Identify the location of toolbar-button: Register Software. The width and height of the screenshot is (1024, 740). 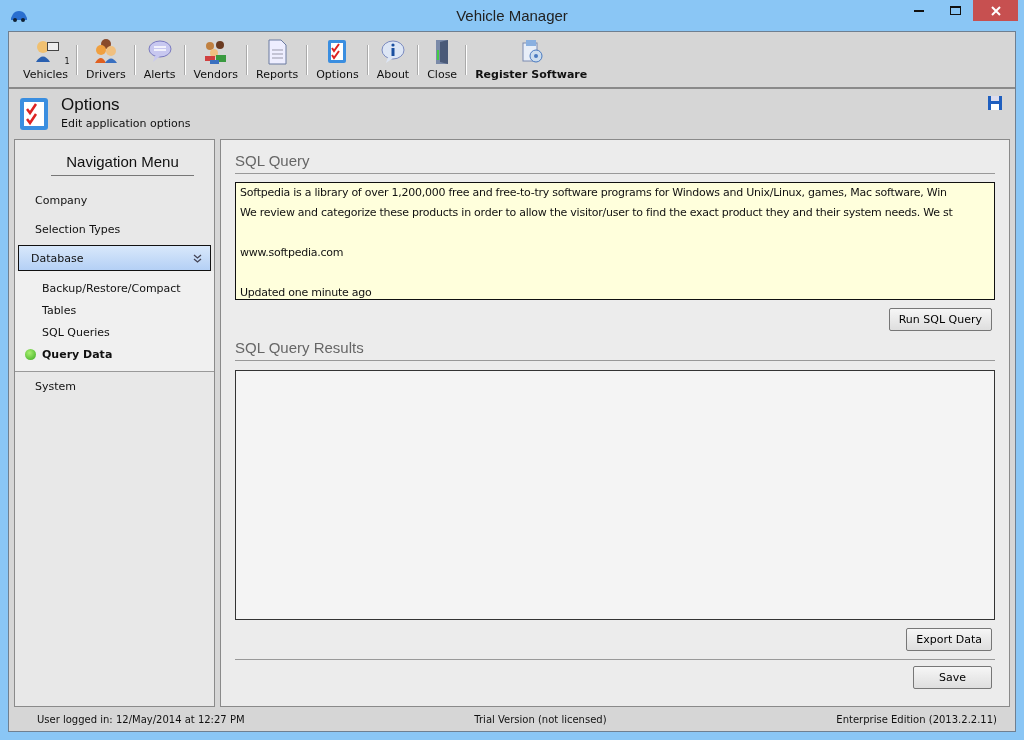
(531, 59).